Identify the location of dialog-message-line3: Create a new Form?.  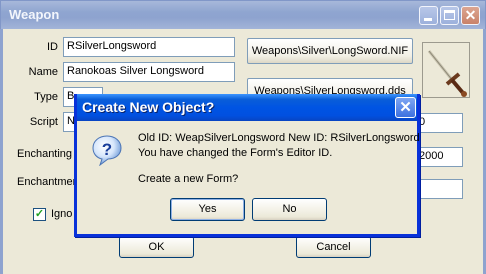
(188, 179).